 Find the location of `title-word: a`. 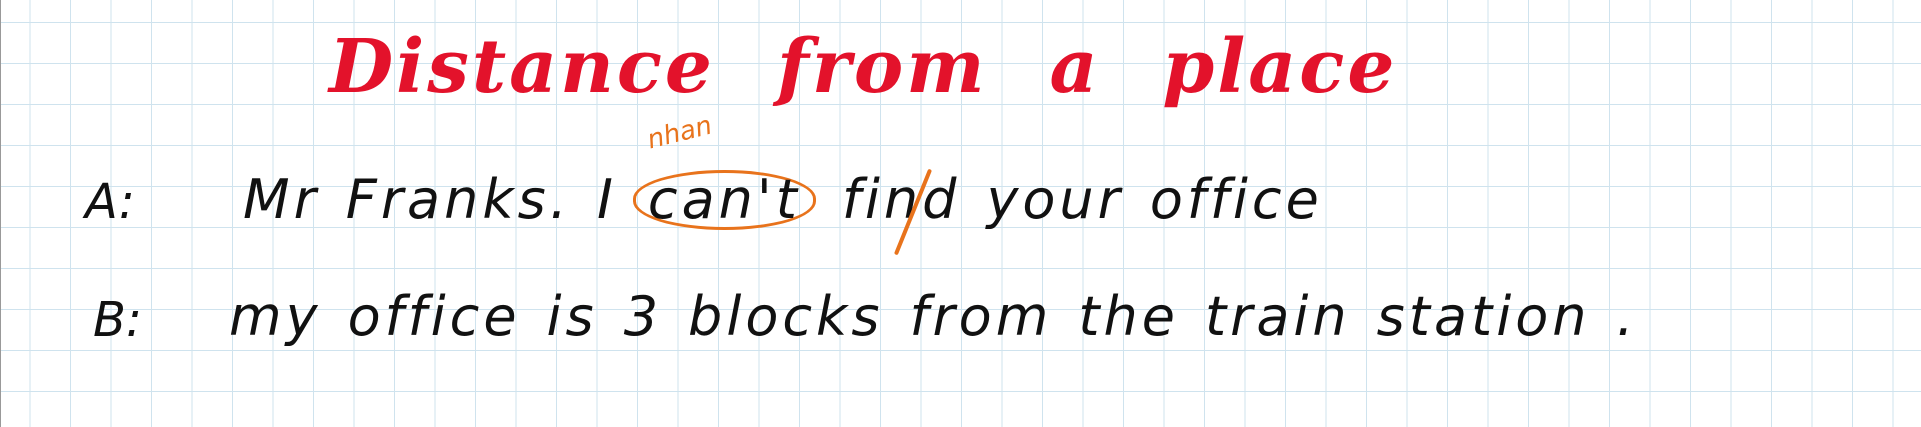

title-word: a is located at coordinates (1075, 67).